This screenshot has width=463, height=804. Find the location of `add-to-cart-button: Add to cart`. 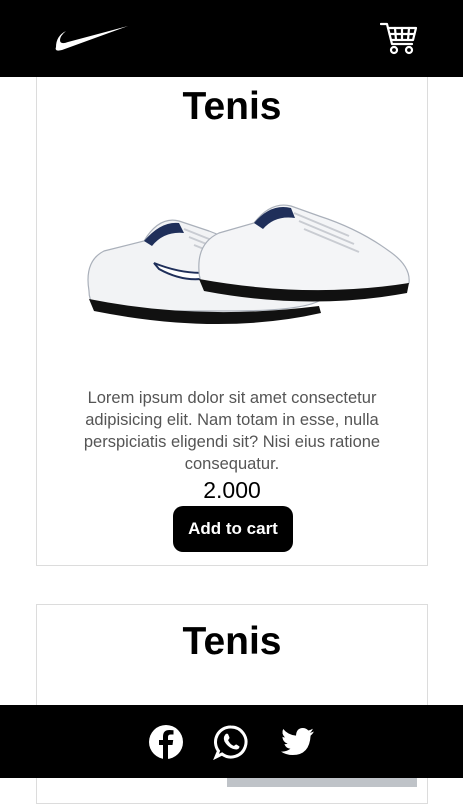

add-to-cart-button: Add to cart is located at coordinates (233, 529).